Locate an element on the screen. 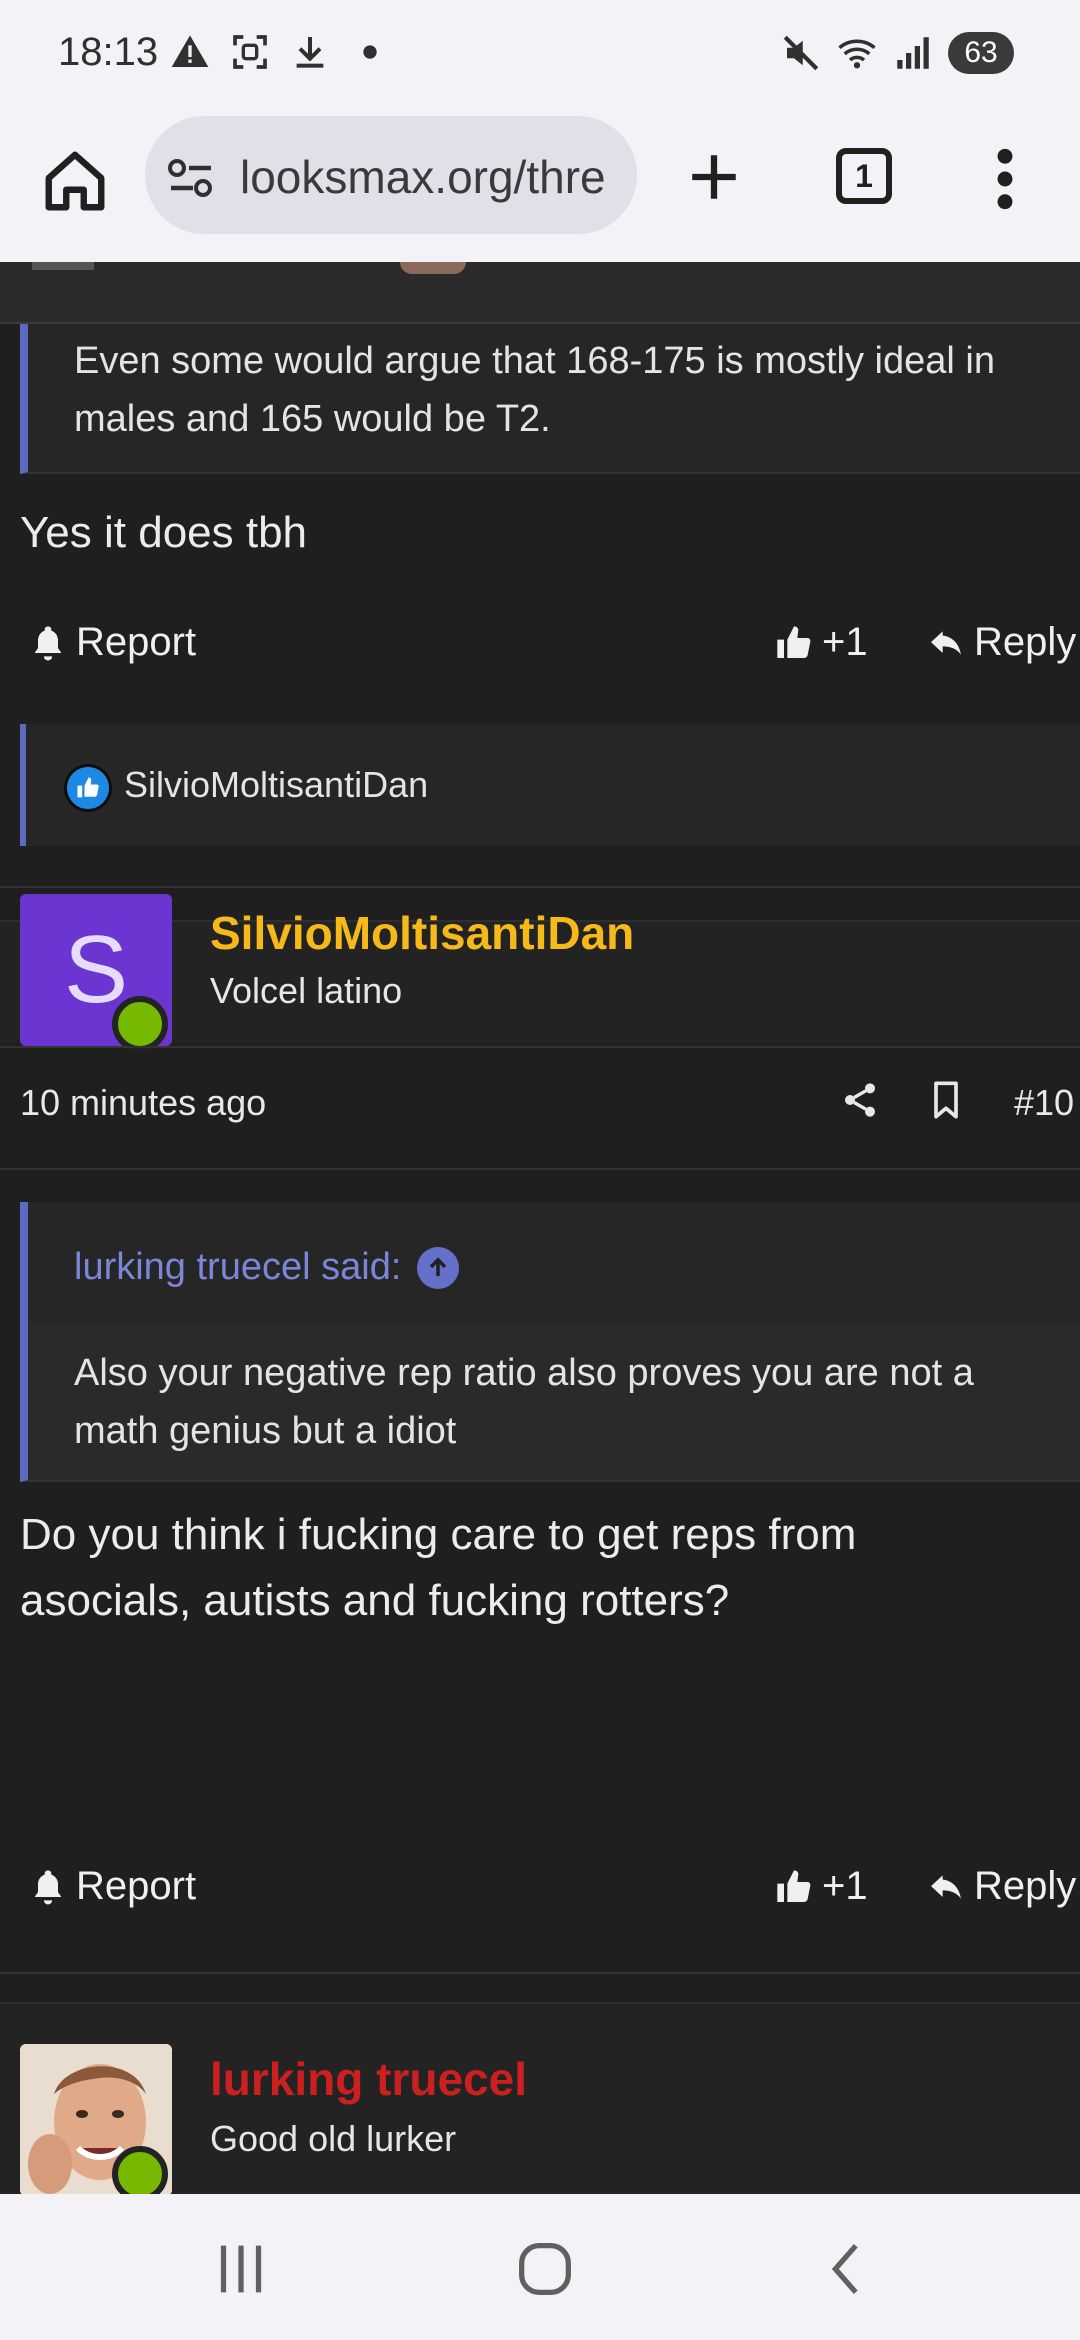  tab-switcher-button: 1 is located at coordinates (864, 176).